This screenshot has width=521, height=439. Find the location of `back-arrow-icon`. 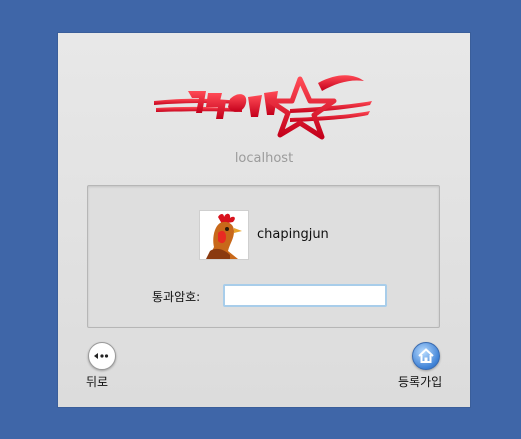

back-arrow-icon is located at coordinates (102, 356).